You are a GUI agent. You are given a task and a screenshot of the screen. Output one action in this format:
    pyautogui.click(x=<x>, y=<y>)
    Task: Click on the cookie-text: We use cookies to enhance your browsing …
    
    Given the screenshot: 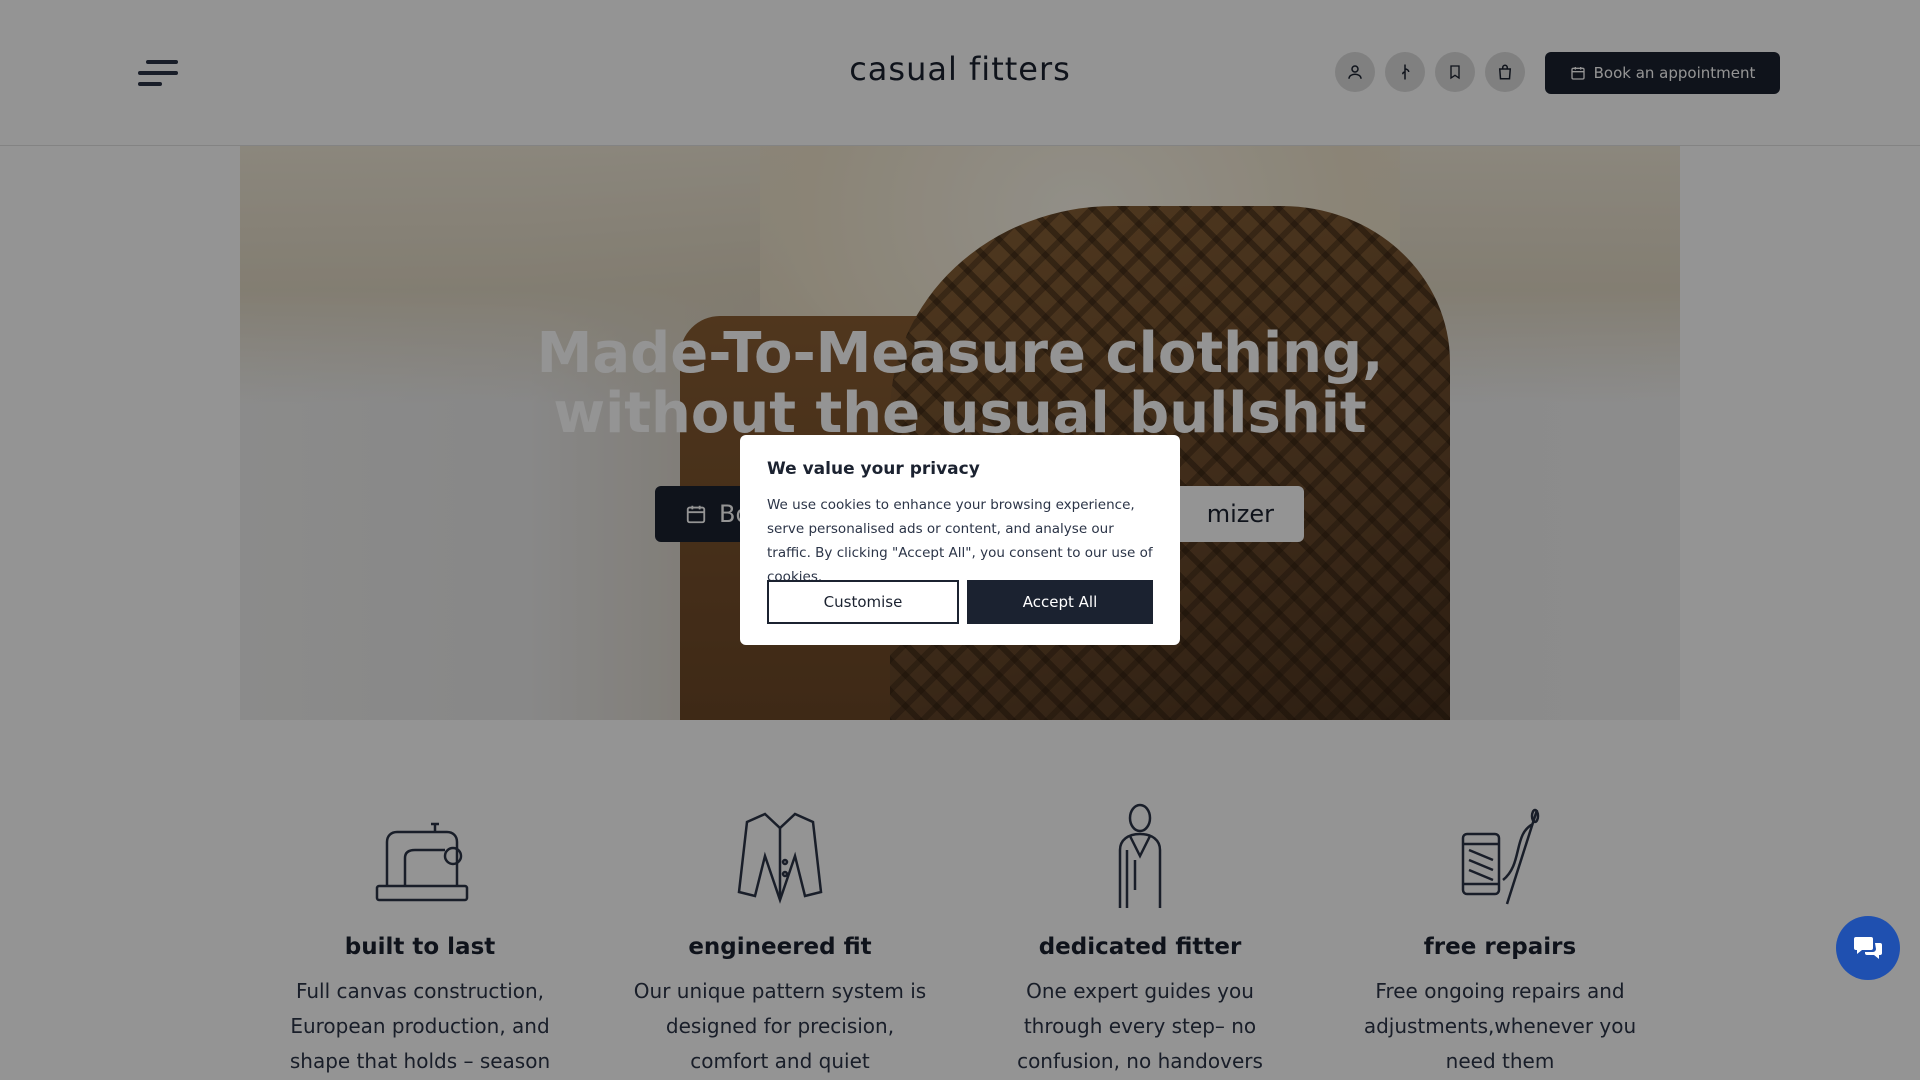 What is the action you would take?
    pyautogui.click(x=960, y=541)
    